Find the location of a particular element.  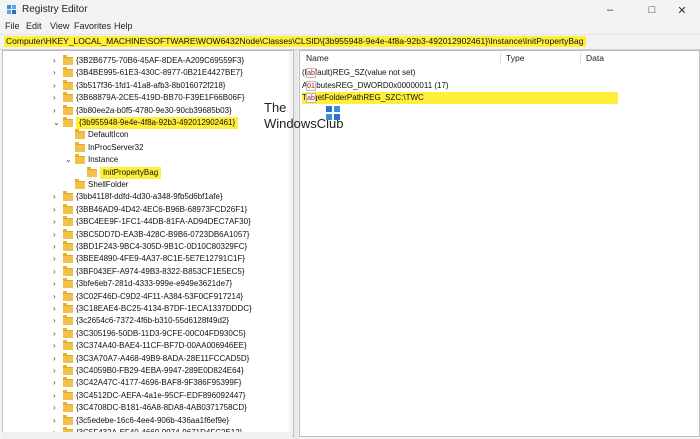

tree-node: › {3c5edebe-16c6-4ee4-906b-436aa1f6ef9e} is located at coordinates (146, 420).